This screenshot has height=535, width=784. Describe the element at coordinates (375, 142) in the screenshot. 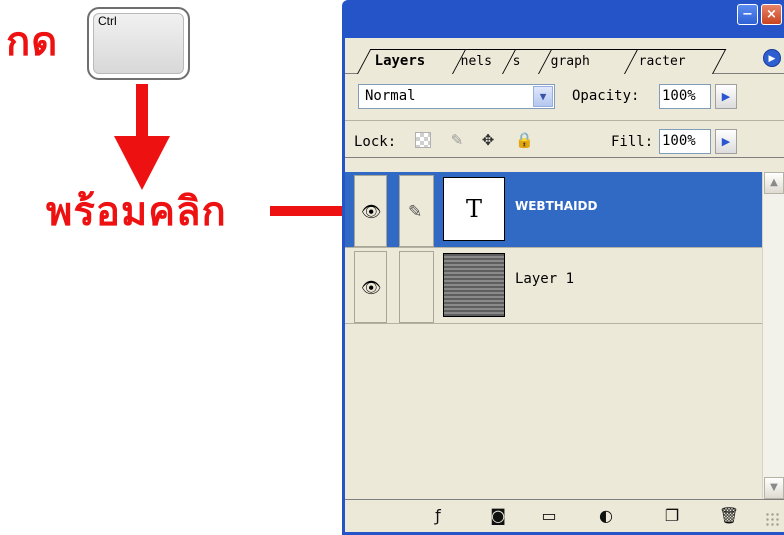

I see `lock-label: Lock:` at that location.